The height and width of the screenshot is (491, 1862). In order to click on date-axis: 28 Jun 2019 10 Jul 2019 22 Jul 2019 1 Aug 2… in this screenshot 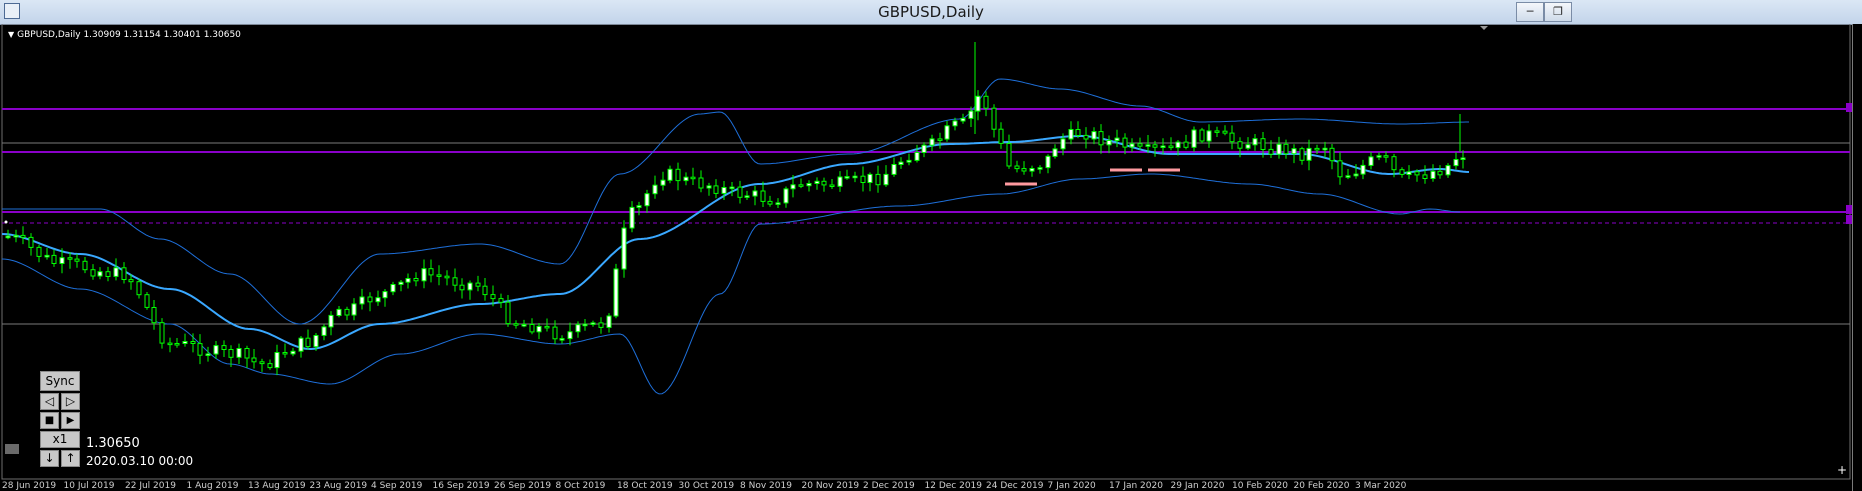, I will do `click(926, 486)`.